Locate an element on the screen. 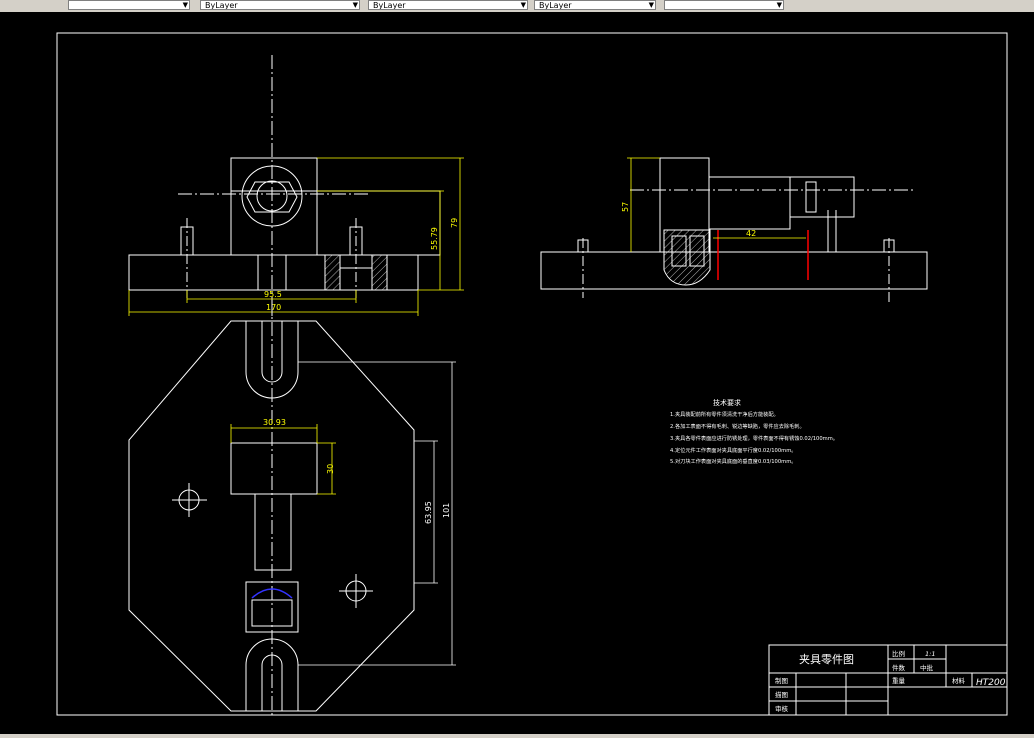 The height and width of the screenshot is (738, 1034). color-value: ByLayer is located at coordinates (221, 5).